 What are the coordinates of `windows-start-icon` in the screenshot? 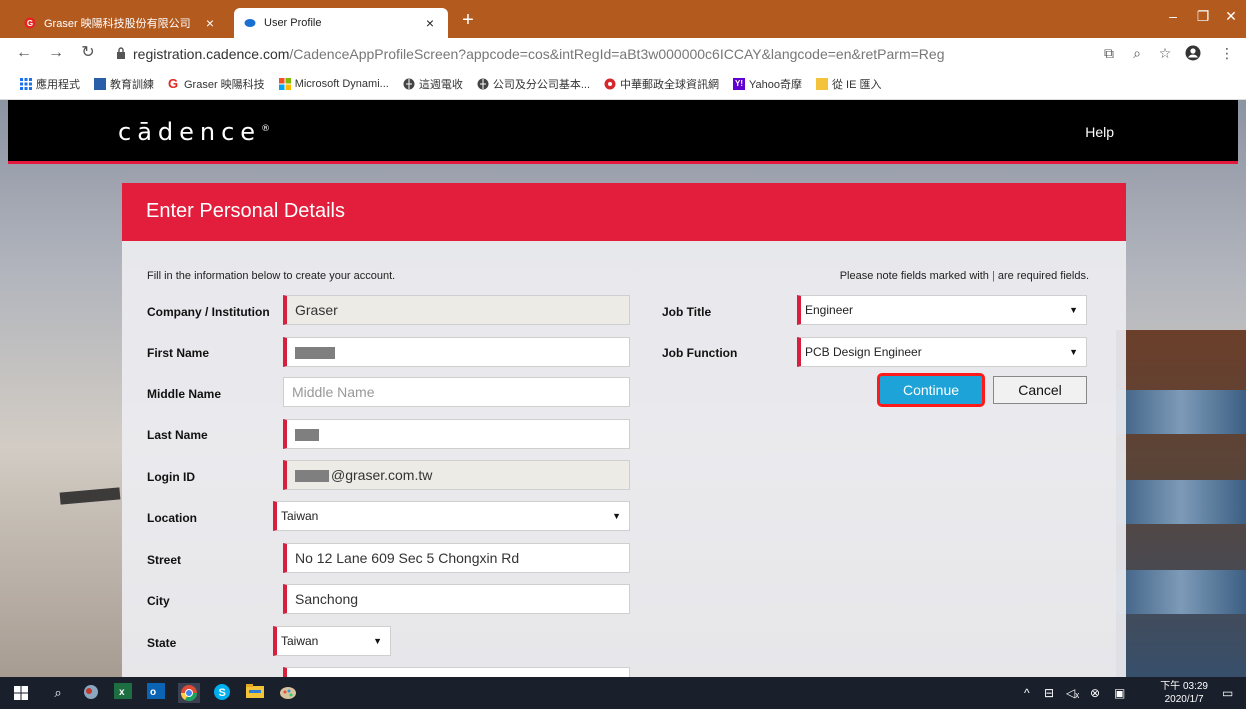 It's located at (21, 693).